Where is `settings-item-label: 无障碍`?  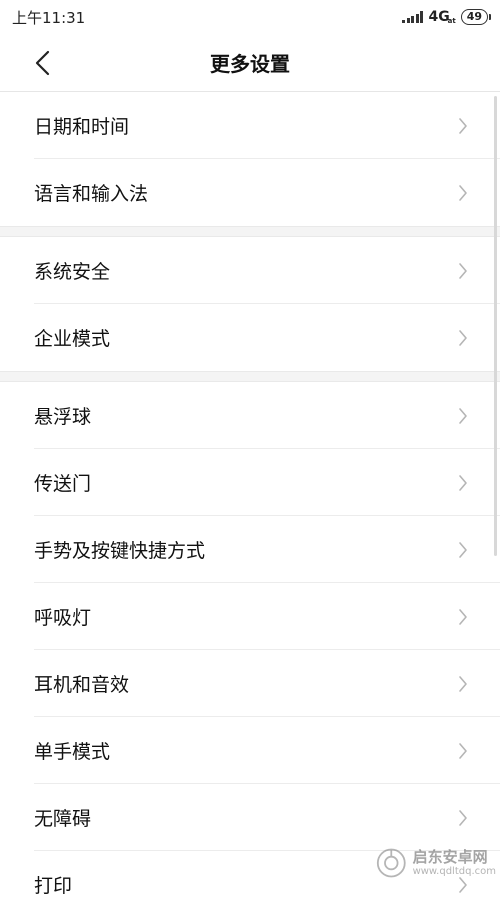 settings-item-label: 无障碍 is located at coordinates (63, 819).